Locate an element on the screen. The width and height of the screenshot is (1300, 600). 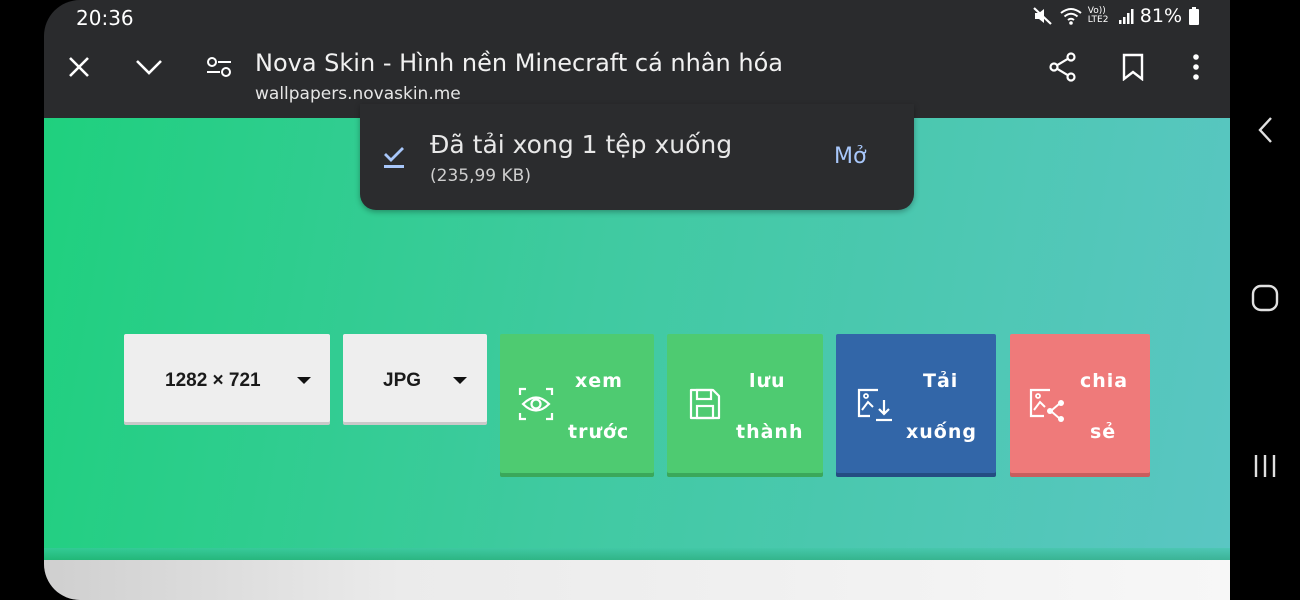
more-vert-icon is located at coordinates (1196, 69).